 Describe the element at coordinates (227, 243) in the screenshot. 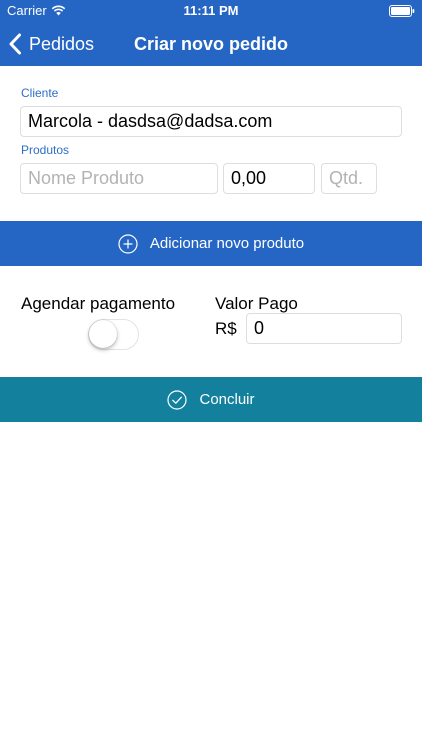

I see `add-product-label: Adicionar novo produto` at that location.